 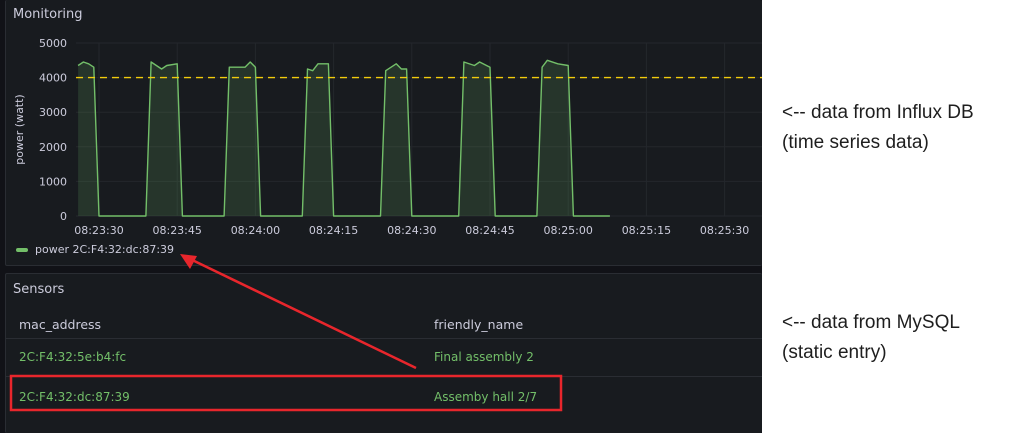 I want to click on x-tick-label: 08:25:30, so click(x=724, y=230).